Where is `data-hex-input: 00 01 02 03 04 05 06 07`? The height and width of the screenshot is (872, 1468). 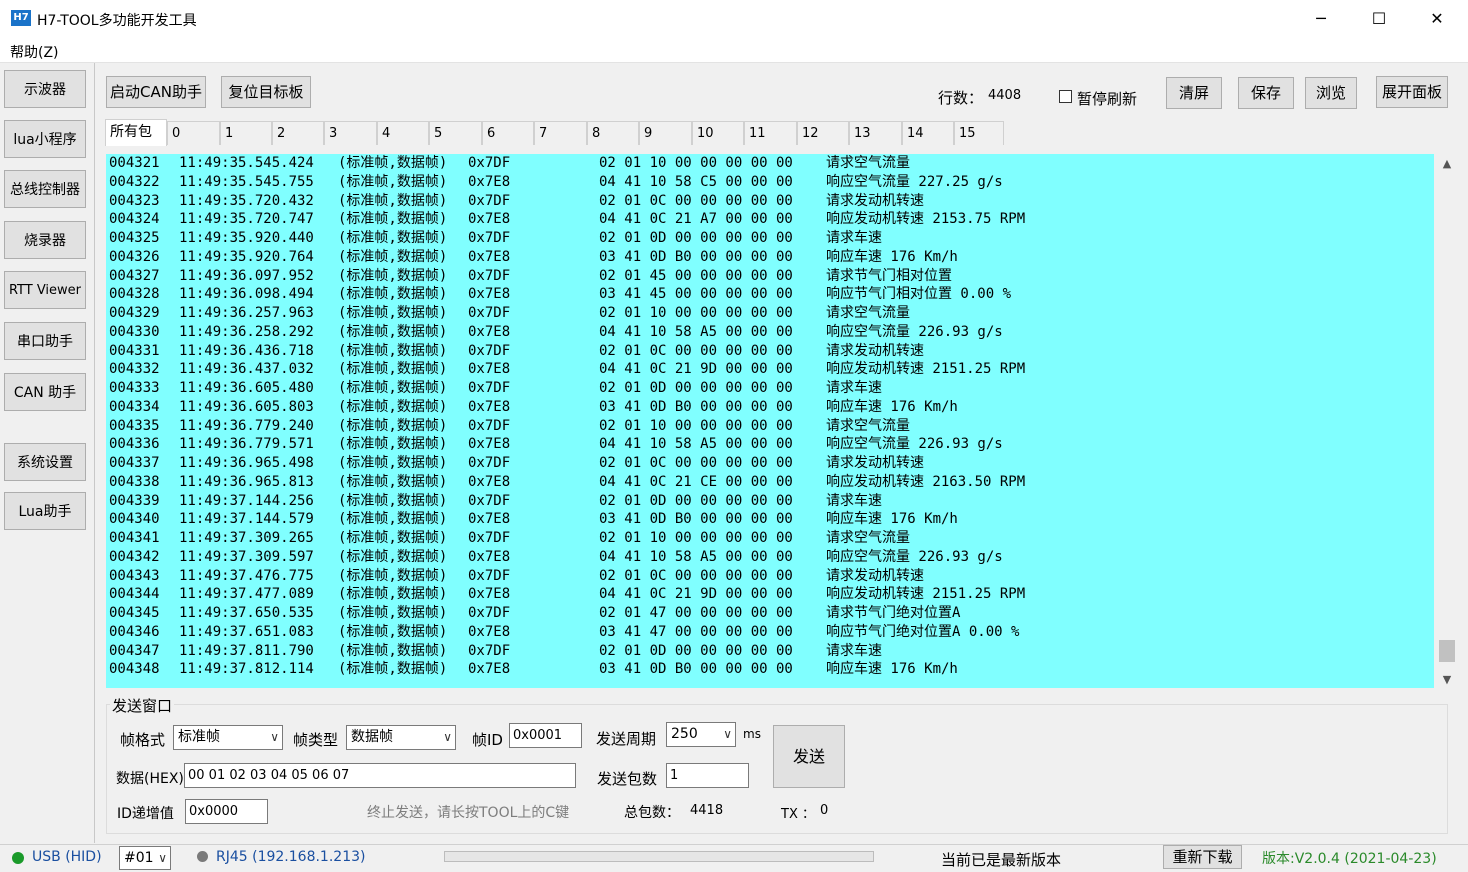
data-hex-input: 00 01 02 03 04 05 06 07 is located at coordinates (380, 775).